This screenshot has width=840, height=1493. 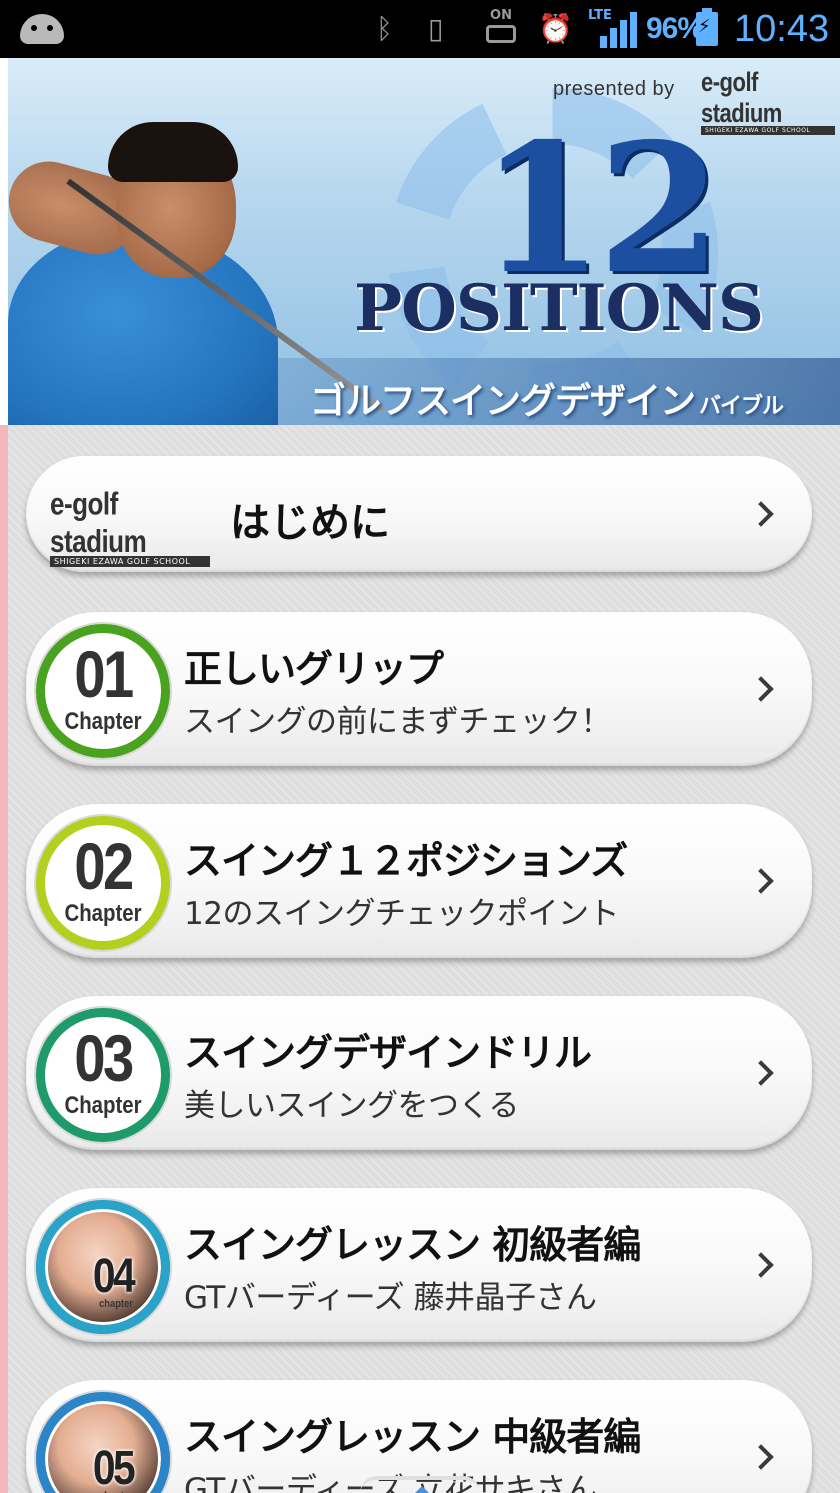 What do you see at coordinates (782, 29) in the screenshot?
I see `clock: 10:43` at bounding box center [782, 29].